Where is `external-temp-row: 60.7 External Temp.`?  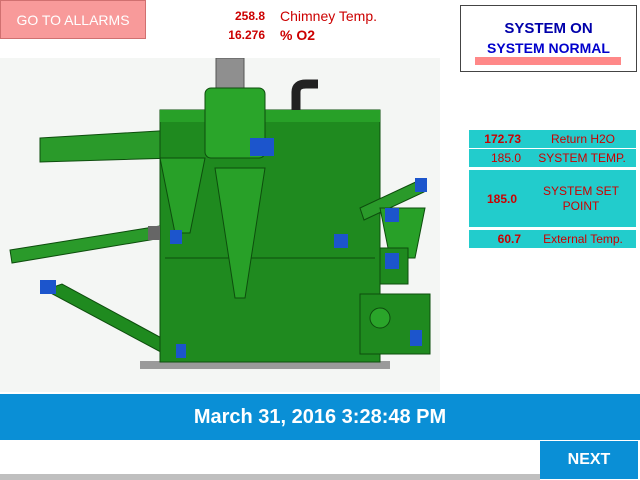
external-temp-row: 60.7 External Temp. is located at coordinates (552, 239).